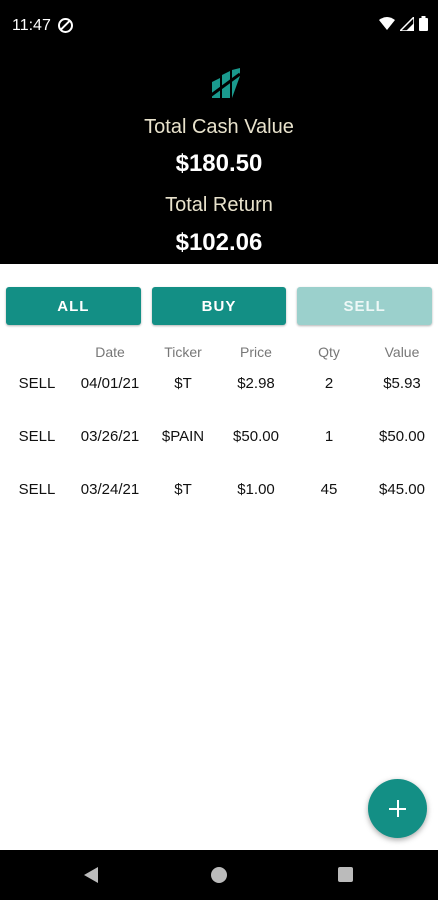 The height and width of the screenshot is (900, 438). What do you see at coordinates (397, 808) in the screenshot?
I see `add-transaction-button` at bounding box center [397, 808].